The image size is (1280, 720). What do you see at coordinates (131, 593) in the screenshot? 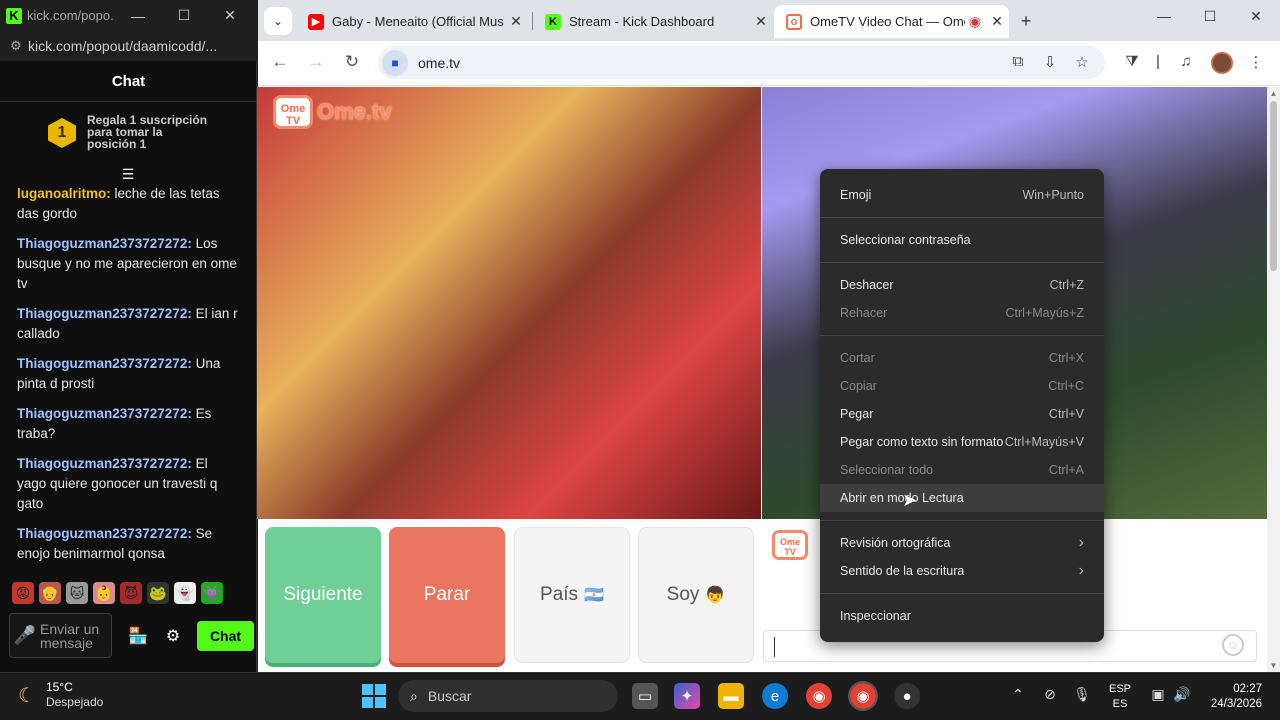
I see `emote-icon: 😈` at bounding box center [131, 593].